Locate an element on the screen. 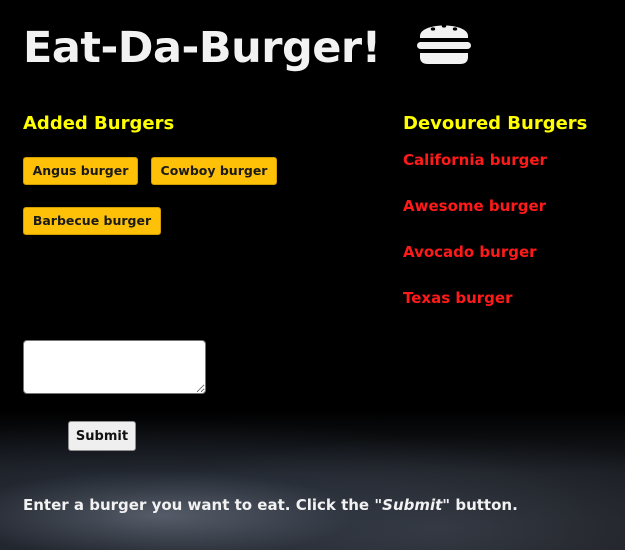 The height and width of the screenshot is (550, 625). devour-angus-burger-button: Angus burger is located at coordinates (80, 171).